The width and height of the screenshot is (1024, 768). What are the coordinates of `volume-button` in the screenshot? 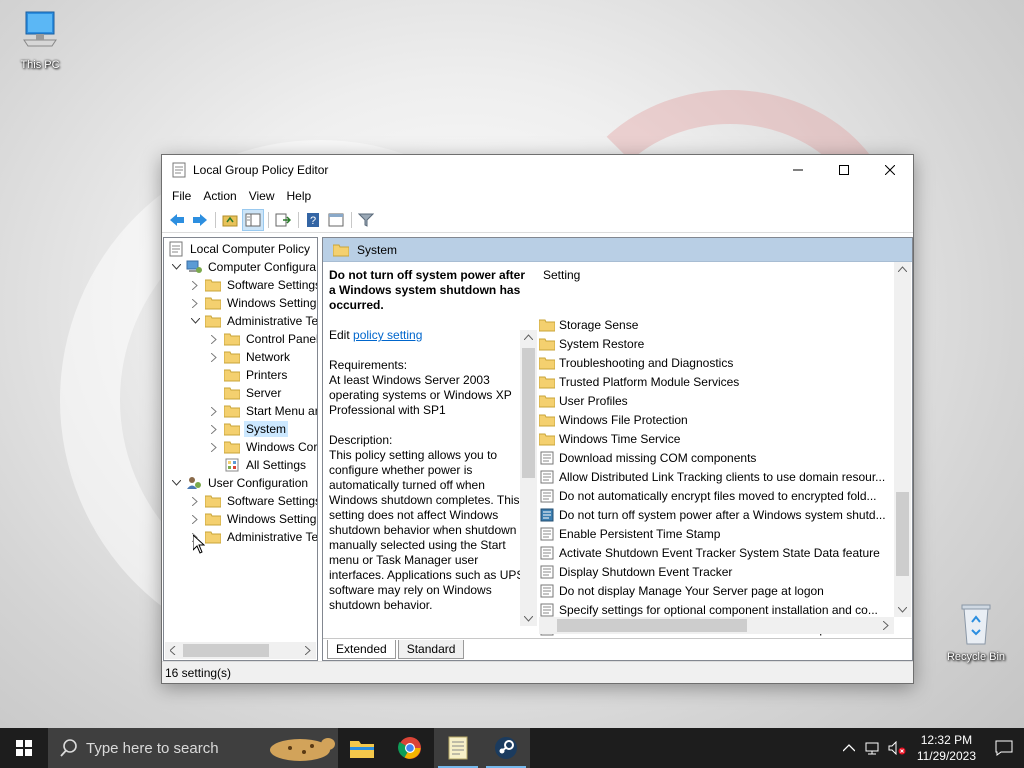 It's located at (897, 748).